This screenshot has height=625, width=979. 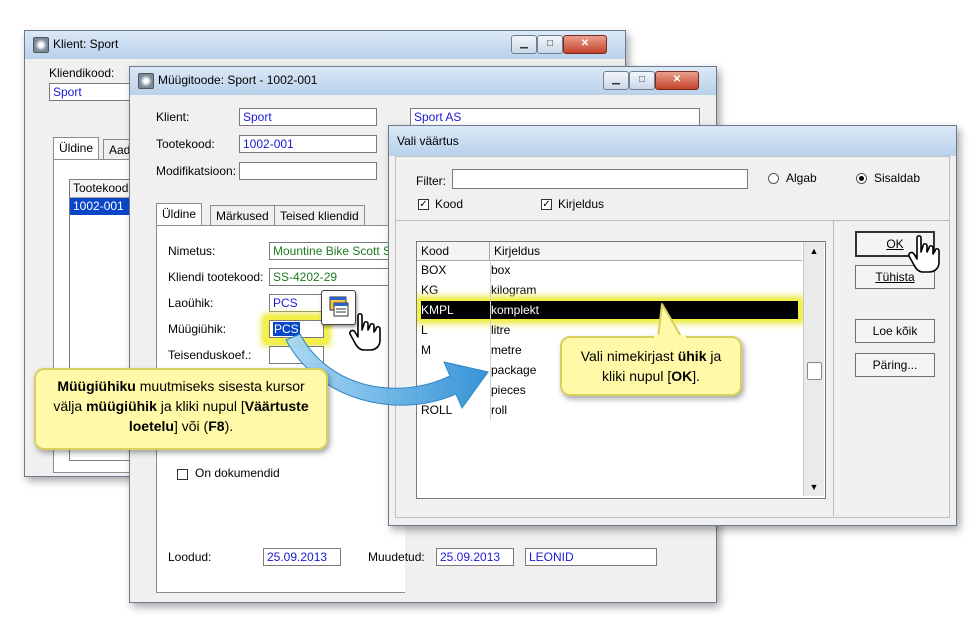 I want to click on radio-algab-label: Algab, so click(x=801, y=178).